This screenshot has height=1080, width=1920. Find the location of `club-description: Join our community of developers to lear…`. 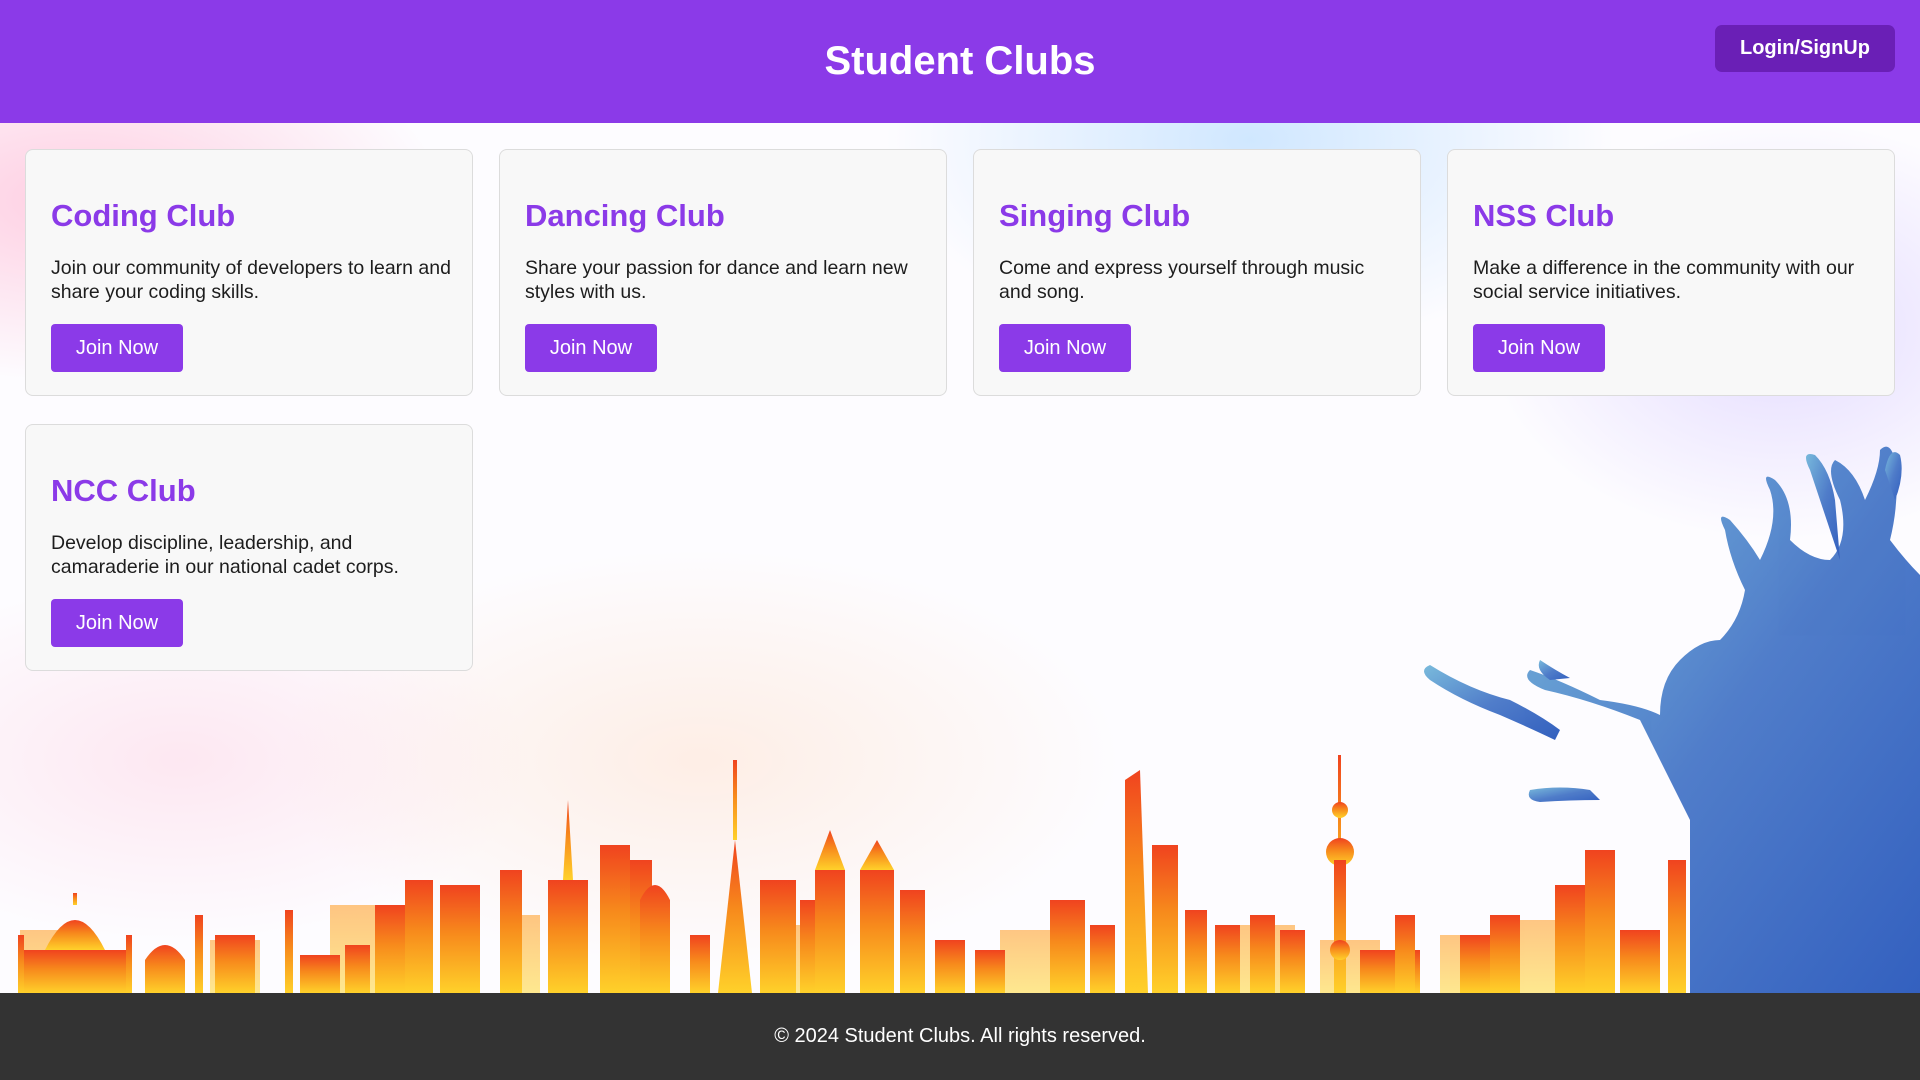

club-description: Join our community of developers to lear… is located at coordinates (251, 280).